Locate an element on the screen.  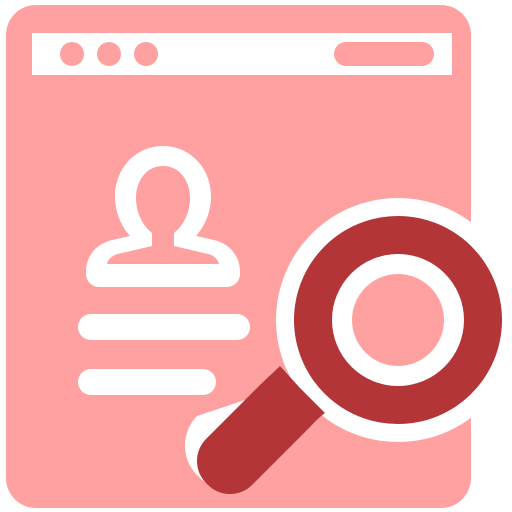
address-bar is located at coordinates (384, 54).